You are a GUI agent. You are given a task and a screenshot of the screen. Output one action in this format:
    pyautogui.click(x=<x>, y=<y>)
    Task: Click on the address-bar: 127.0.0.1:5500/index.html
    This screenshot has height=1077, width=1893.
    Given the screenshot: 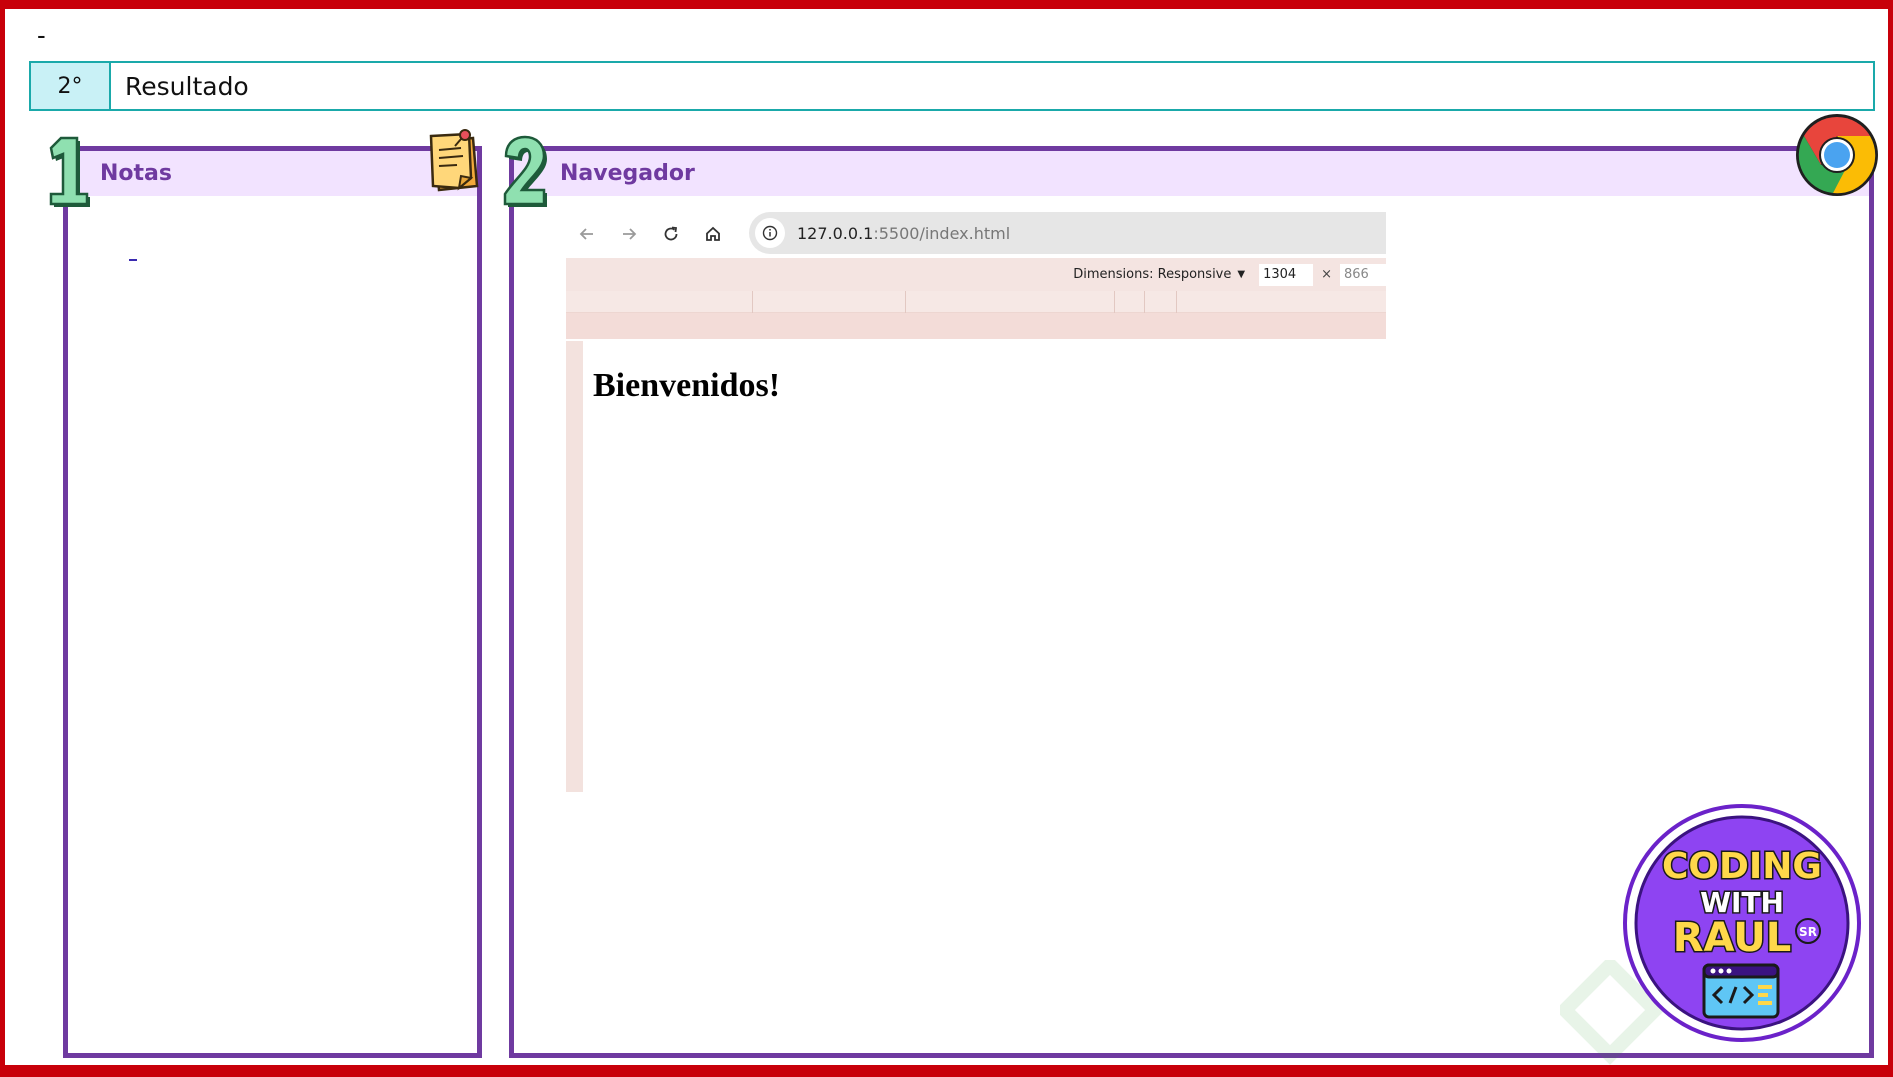 What is the action you would take?
    pyautogui.click(x=1067, y=233)
    